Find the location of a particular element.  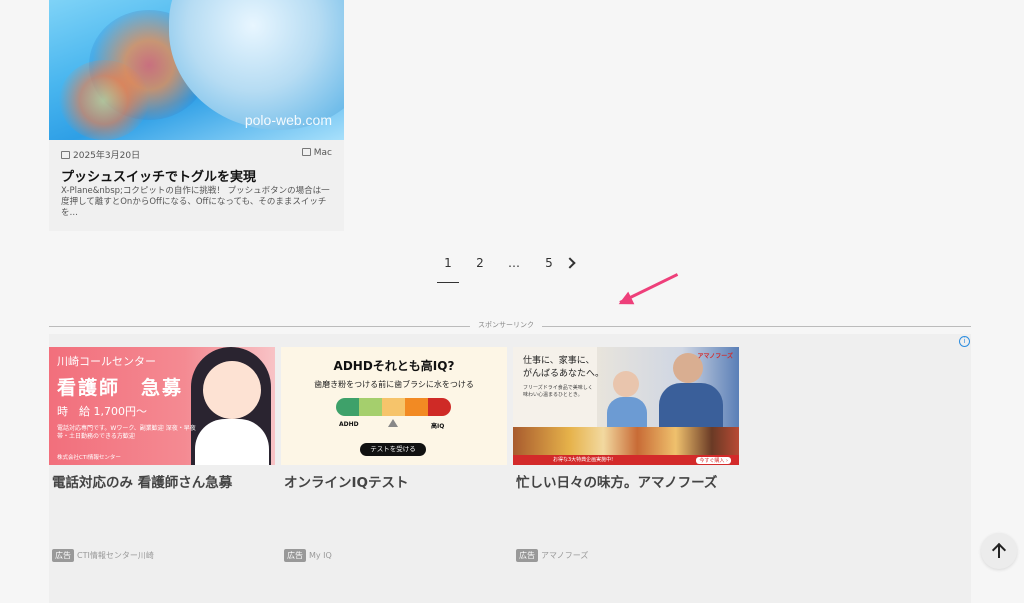

ad-title: 電話対応のみ 看護師さん急募 is located at coordinates (165, 481).